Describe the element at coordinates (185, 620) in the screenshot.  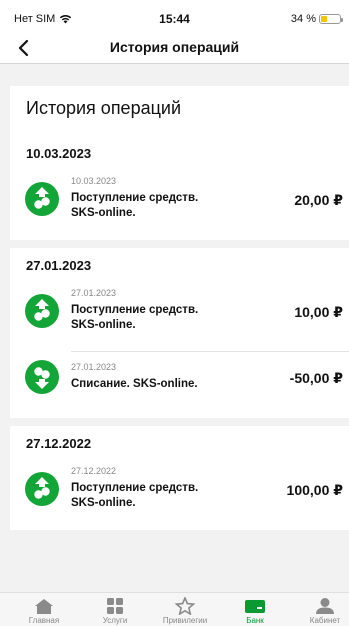
I see `tab-label: Привилегии` at that location.